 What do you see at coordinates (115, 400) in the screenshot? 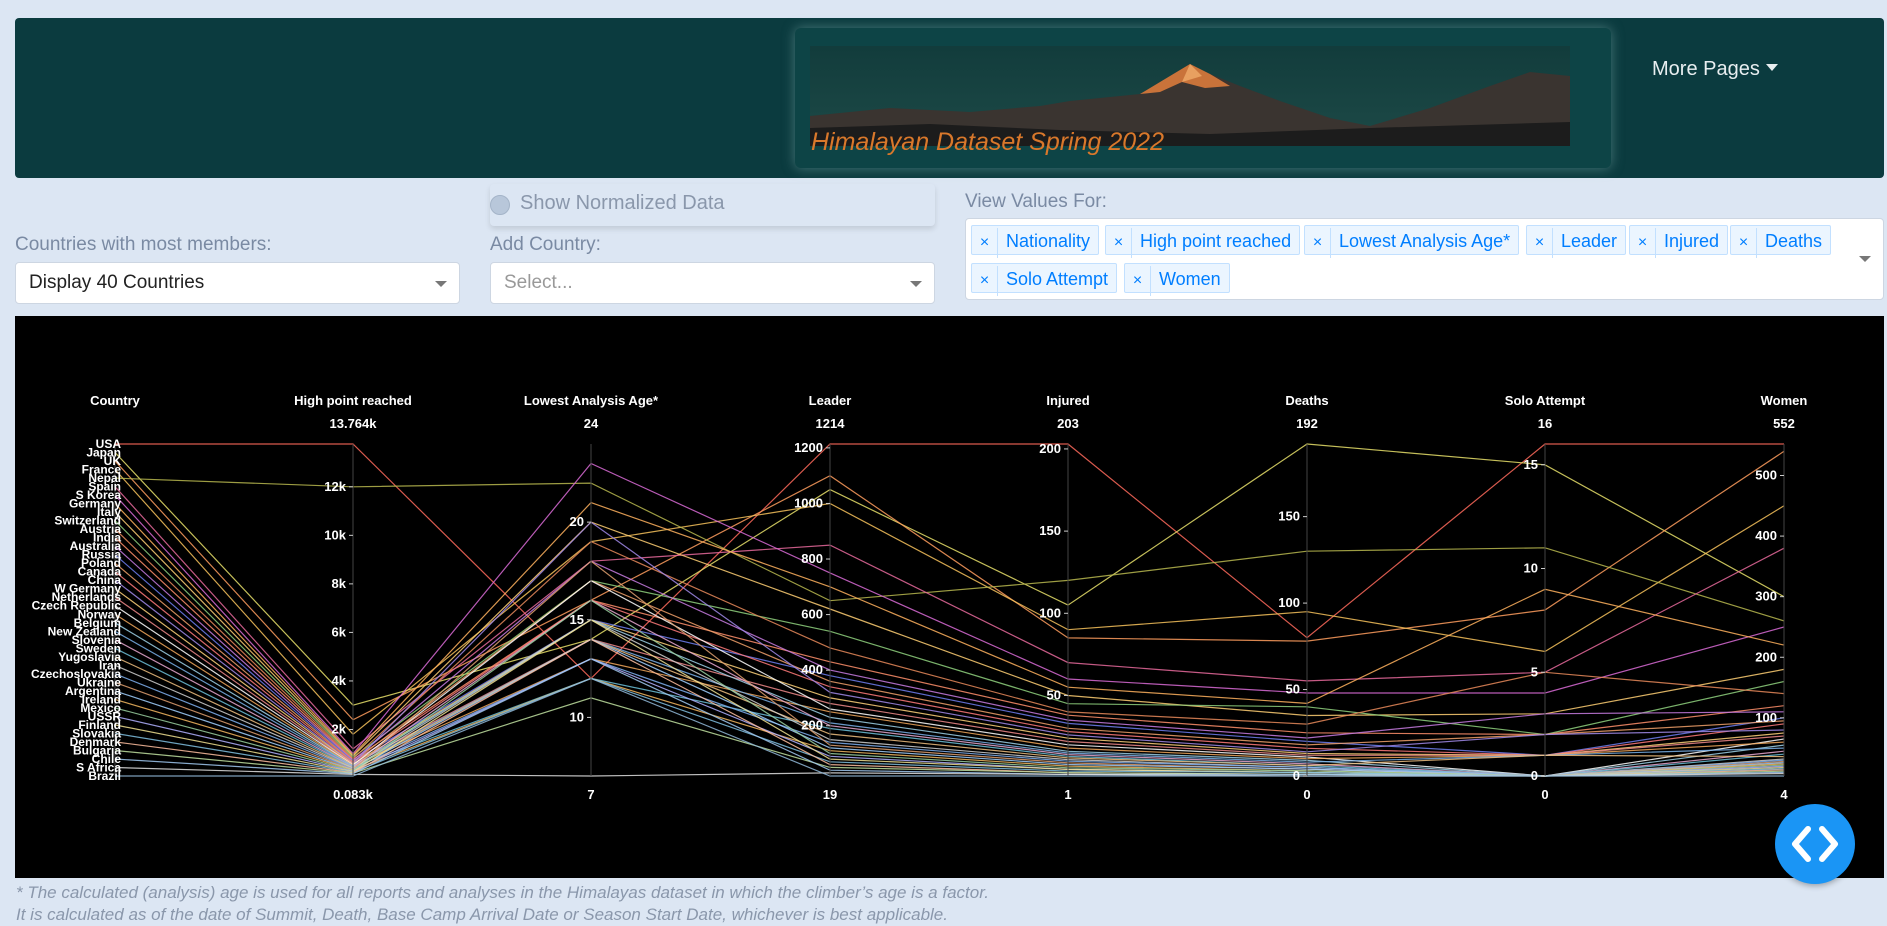
I see `axis-title: Country` at bounding box center [115, 400].